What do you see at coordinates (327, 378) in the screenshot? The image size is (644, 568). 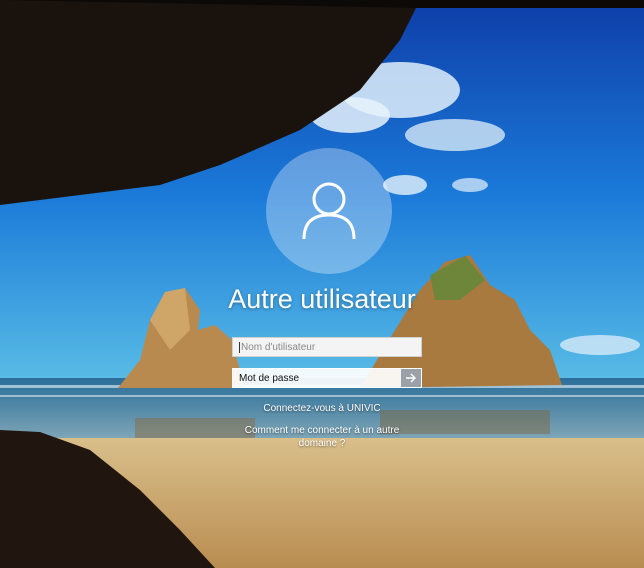 I see `password-field: Mot de passe` at bounding box center [327, 378].